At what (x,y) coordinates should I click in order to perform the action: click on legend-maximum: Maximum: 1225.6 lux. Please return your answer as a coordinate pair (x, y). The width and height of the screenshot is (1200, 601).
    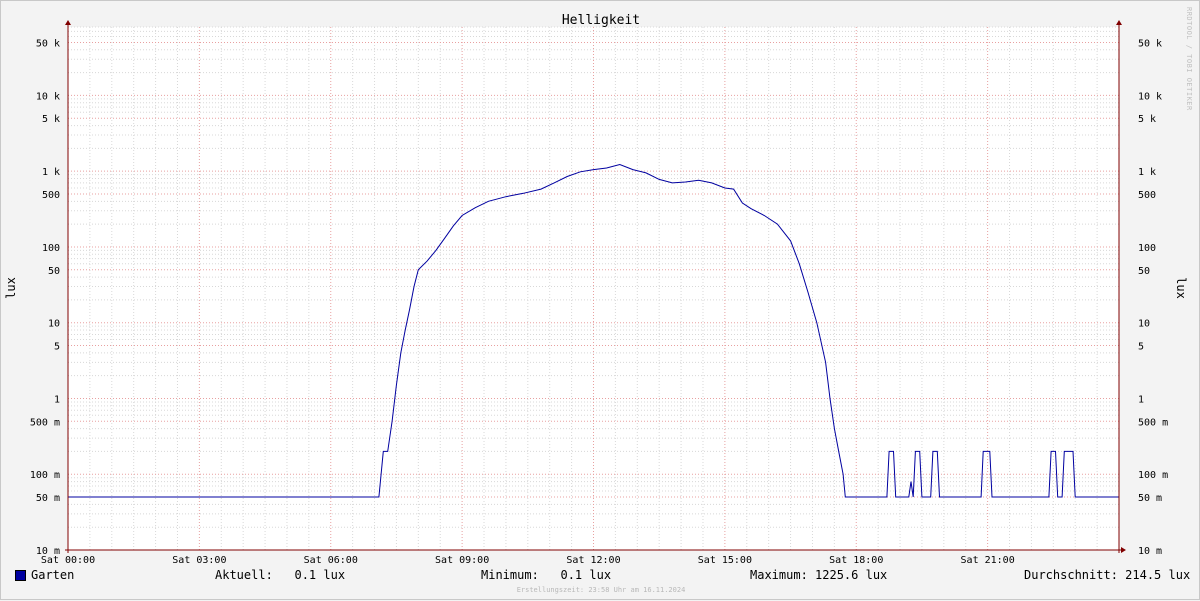
    Looking at the image, I should click on (818, 575).